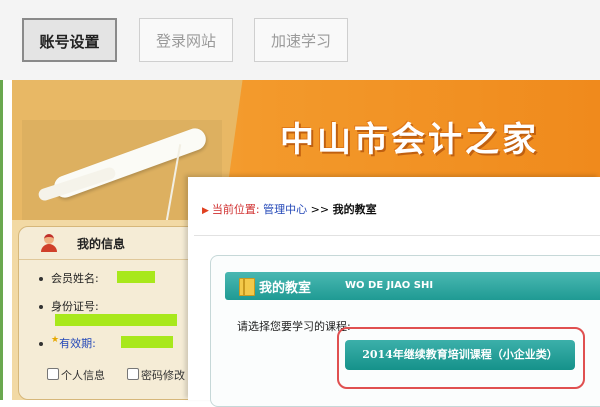 The width and height of the screenshot is (600, 407). What do you see at coordinates (53, 374) in the screenshot?
I see `person-icon` at bounding box center [53, 374].